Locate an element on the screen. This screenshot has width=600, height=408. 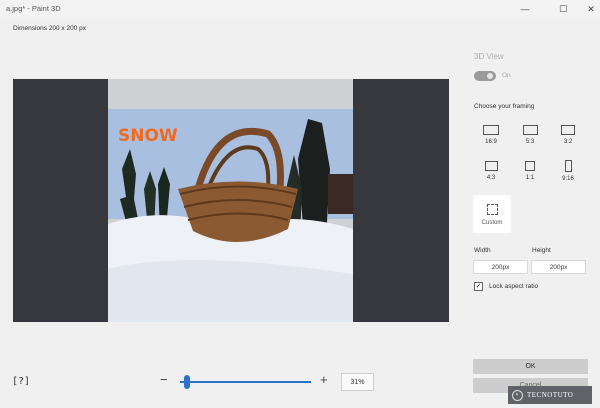
rect-9-16-icon is located at coordinates (568, 166).